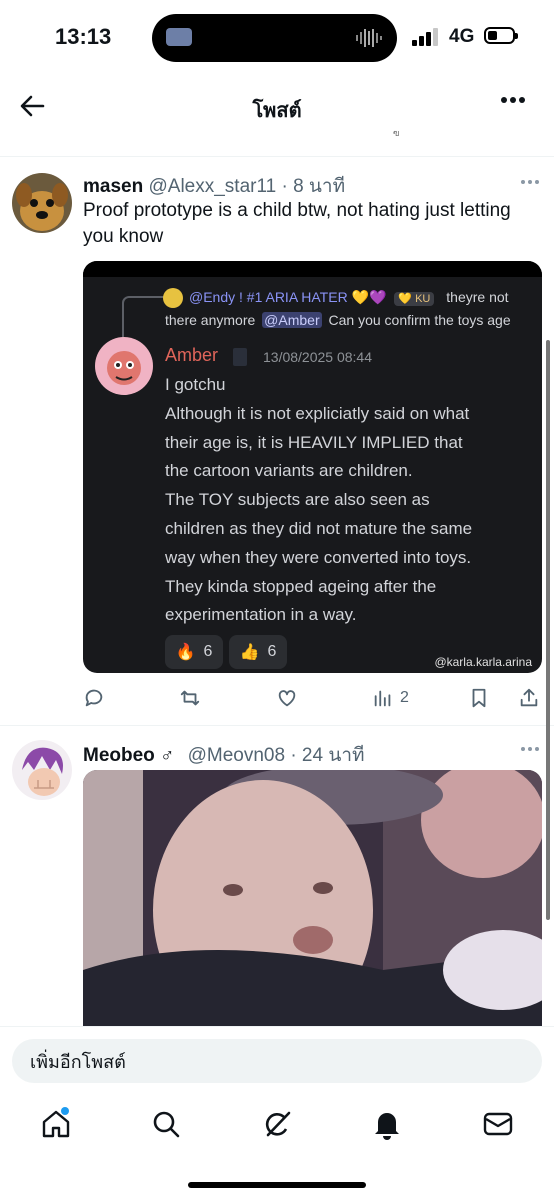  I want to click on status-bar: 13:13 4G, so click(277, 39).